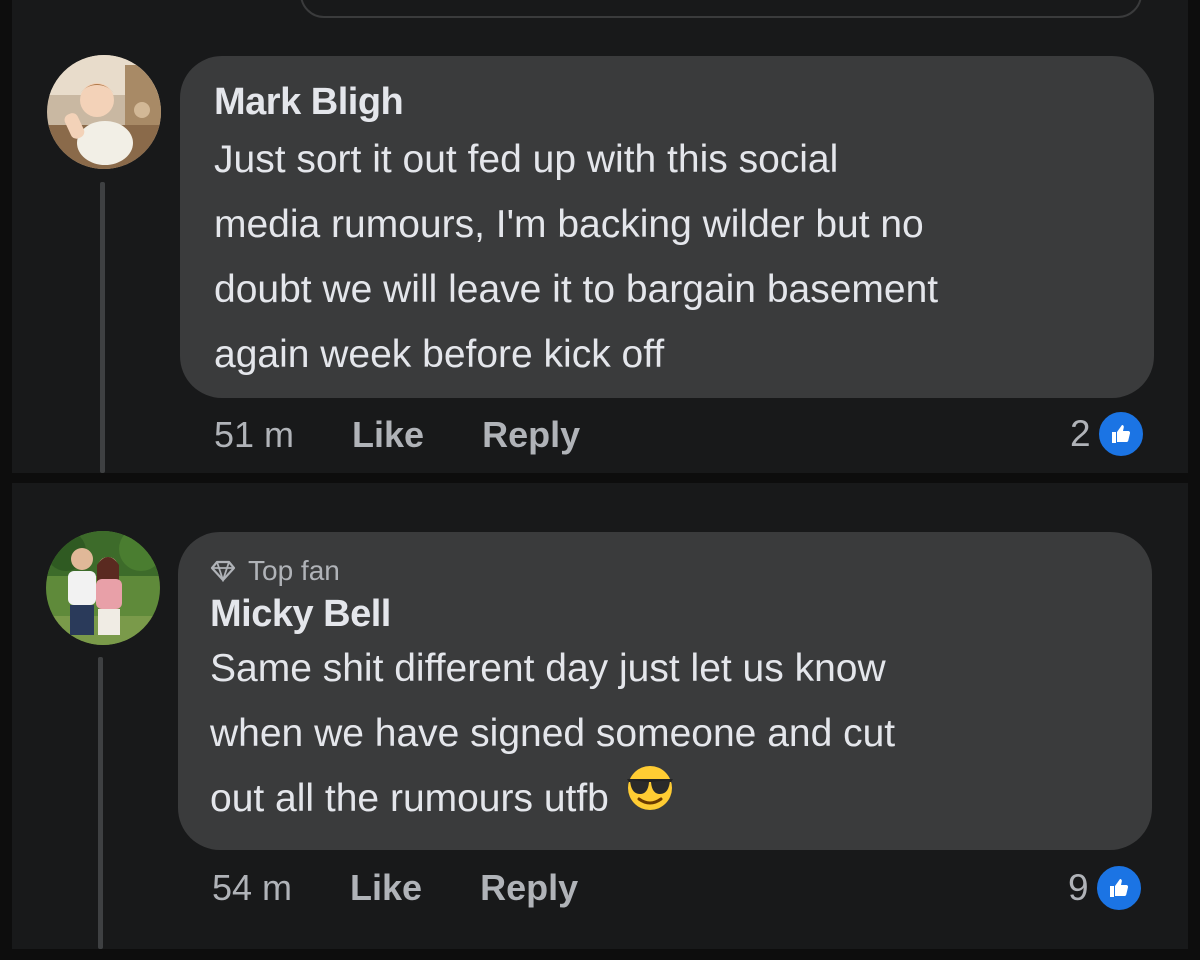 The width and height of the screenshot is (1200, 960). Describe the element at coordinates (223, 571) in the screenshot. I see `diamond-icon` at that location.